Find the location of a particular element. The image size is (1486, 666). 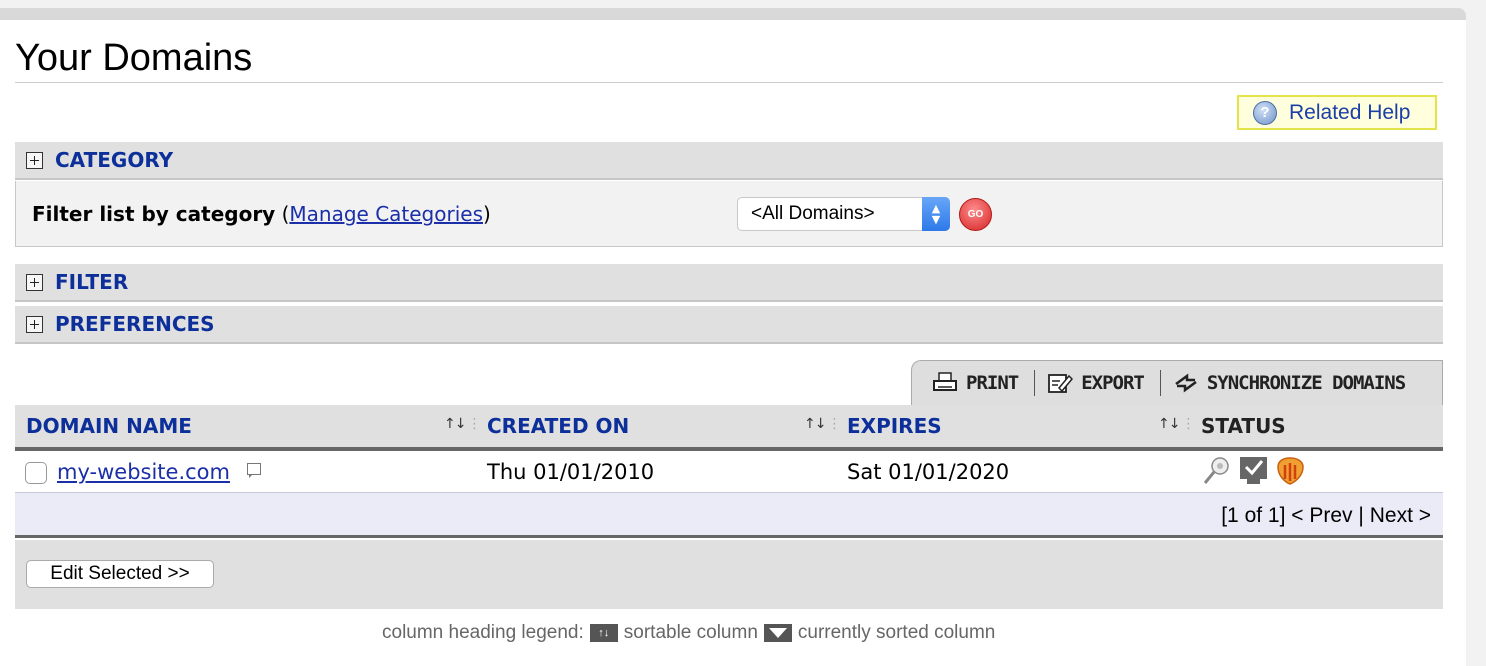

prev-page-link: < Prev is located at coordinates (1321, 515).